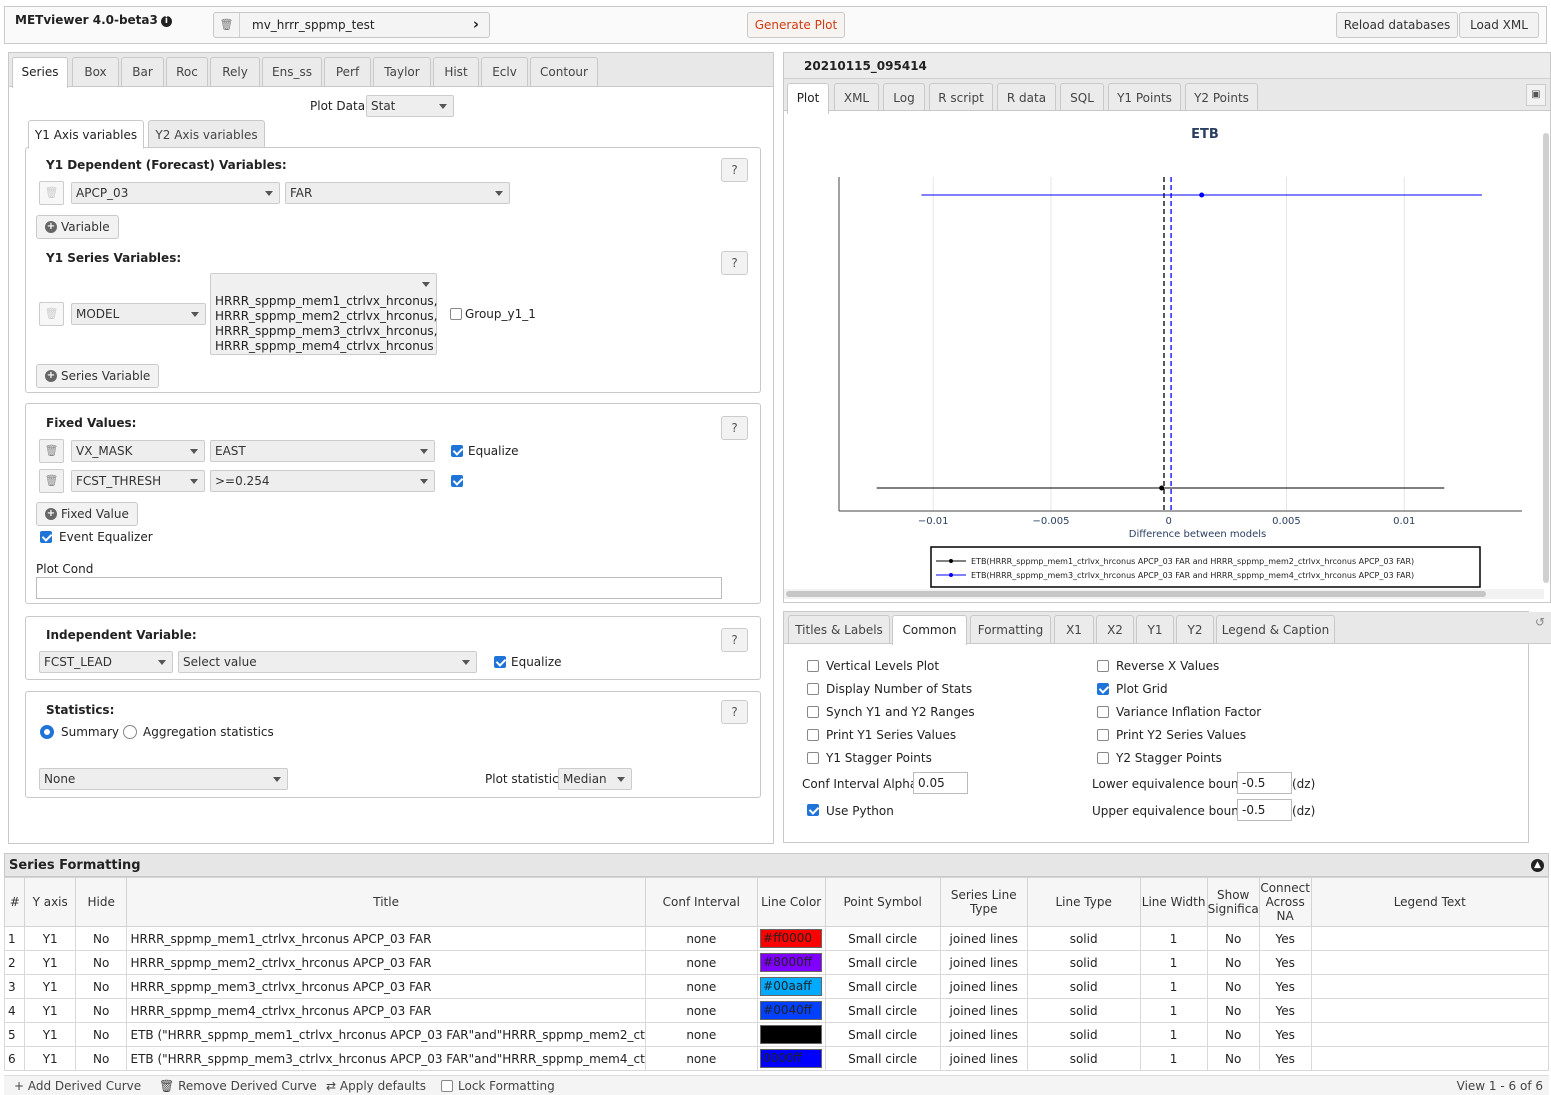 The width and height of the screenshot is (1551, 1095). What do you see at coordinates (376, 1086) in the screenshot?
I see `apply-defaults-button: ⇄ Apply defaults` at bounding box center [376, 1086].